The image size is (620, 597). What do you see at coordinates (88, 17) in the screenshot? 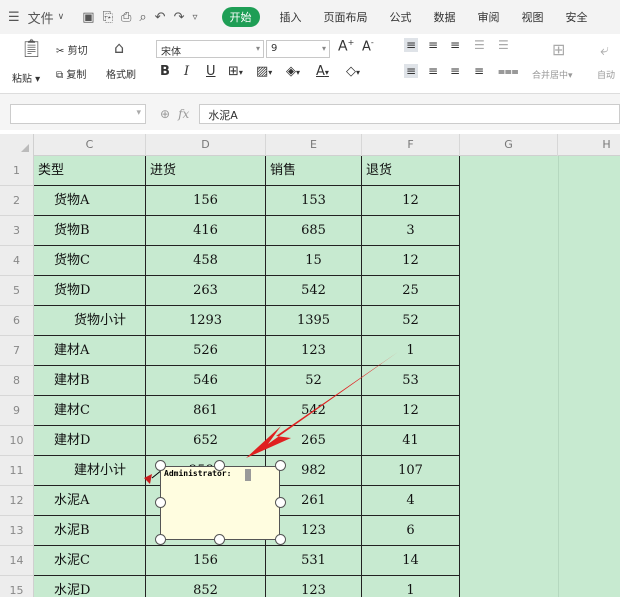
I see `save-icon: ▣` at bounding box center [88, 17].